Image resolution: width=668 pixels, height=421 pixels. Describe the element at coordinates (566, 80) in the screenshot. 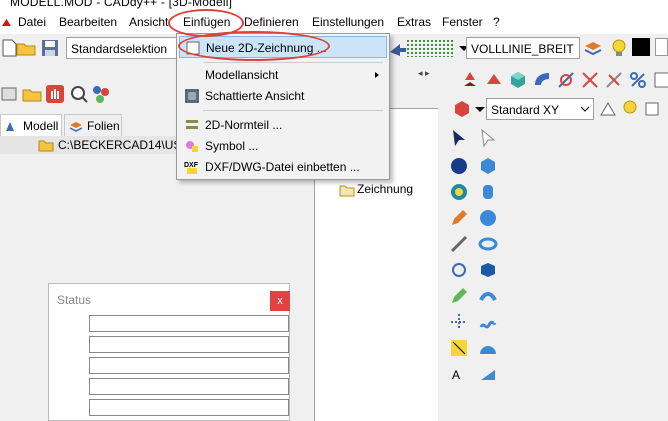

I see `intersect-icon` at that location.